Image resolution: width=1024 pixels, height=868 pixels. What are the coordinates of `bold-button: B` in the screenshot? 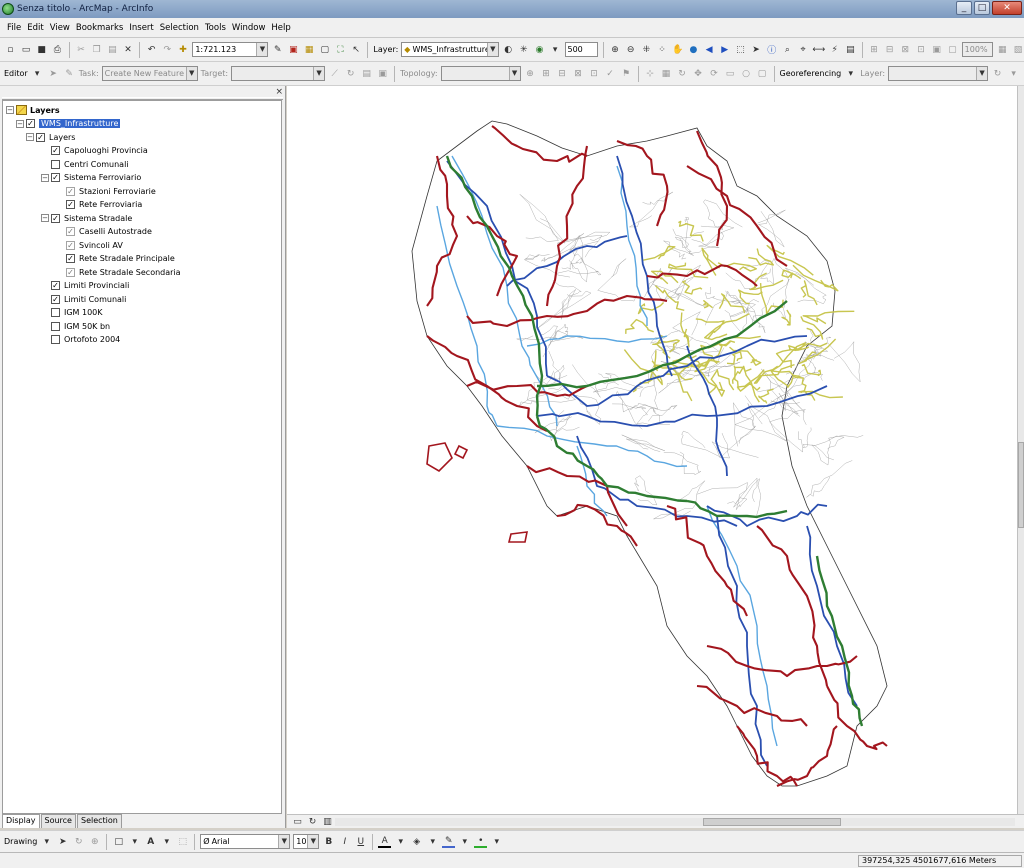 It's located at (328, 841).